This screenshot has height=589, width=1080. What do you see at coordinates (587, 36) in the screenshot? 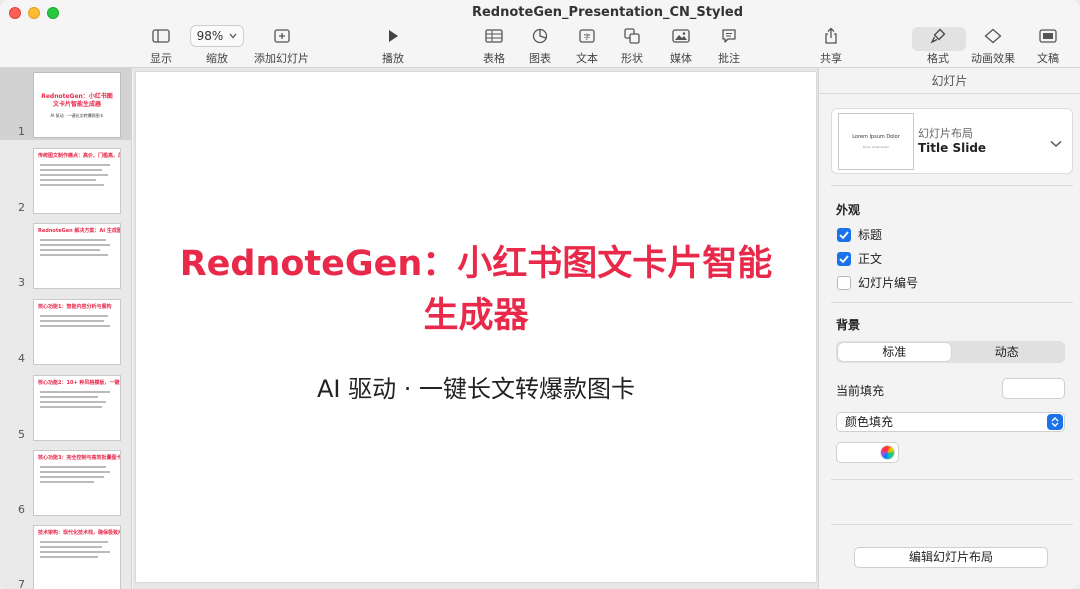
I see `svg-text: 字` at bounding box center [587, 36].